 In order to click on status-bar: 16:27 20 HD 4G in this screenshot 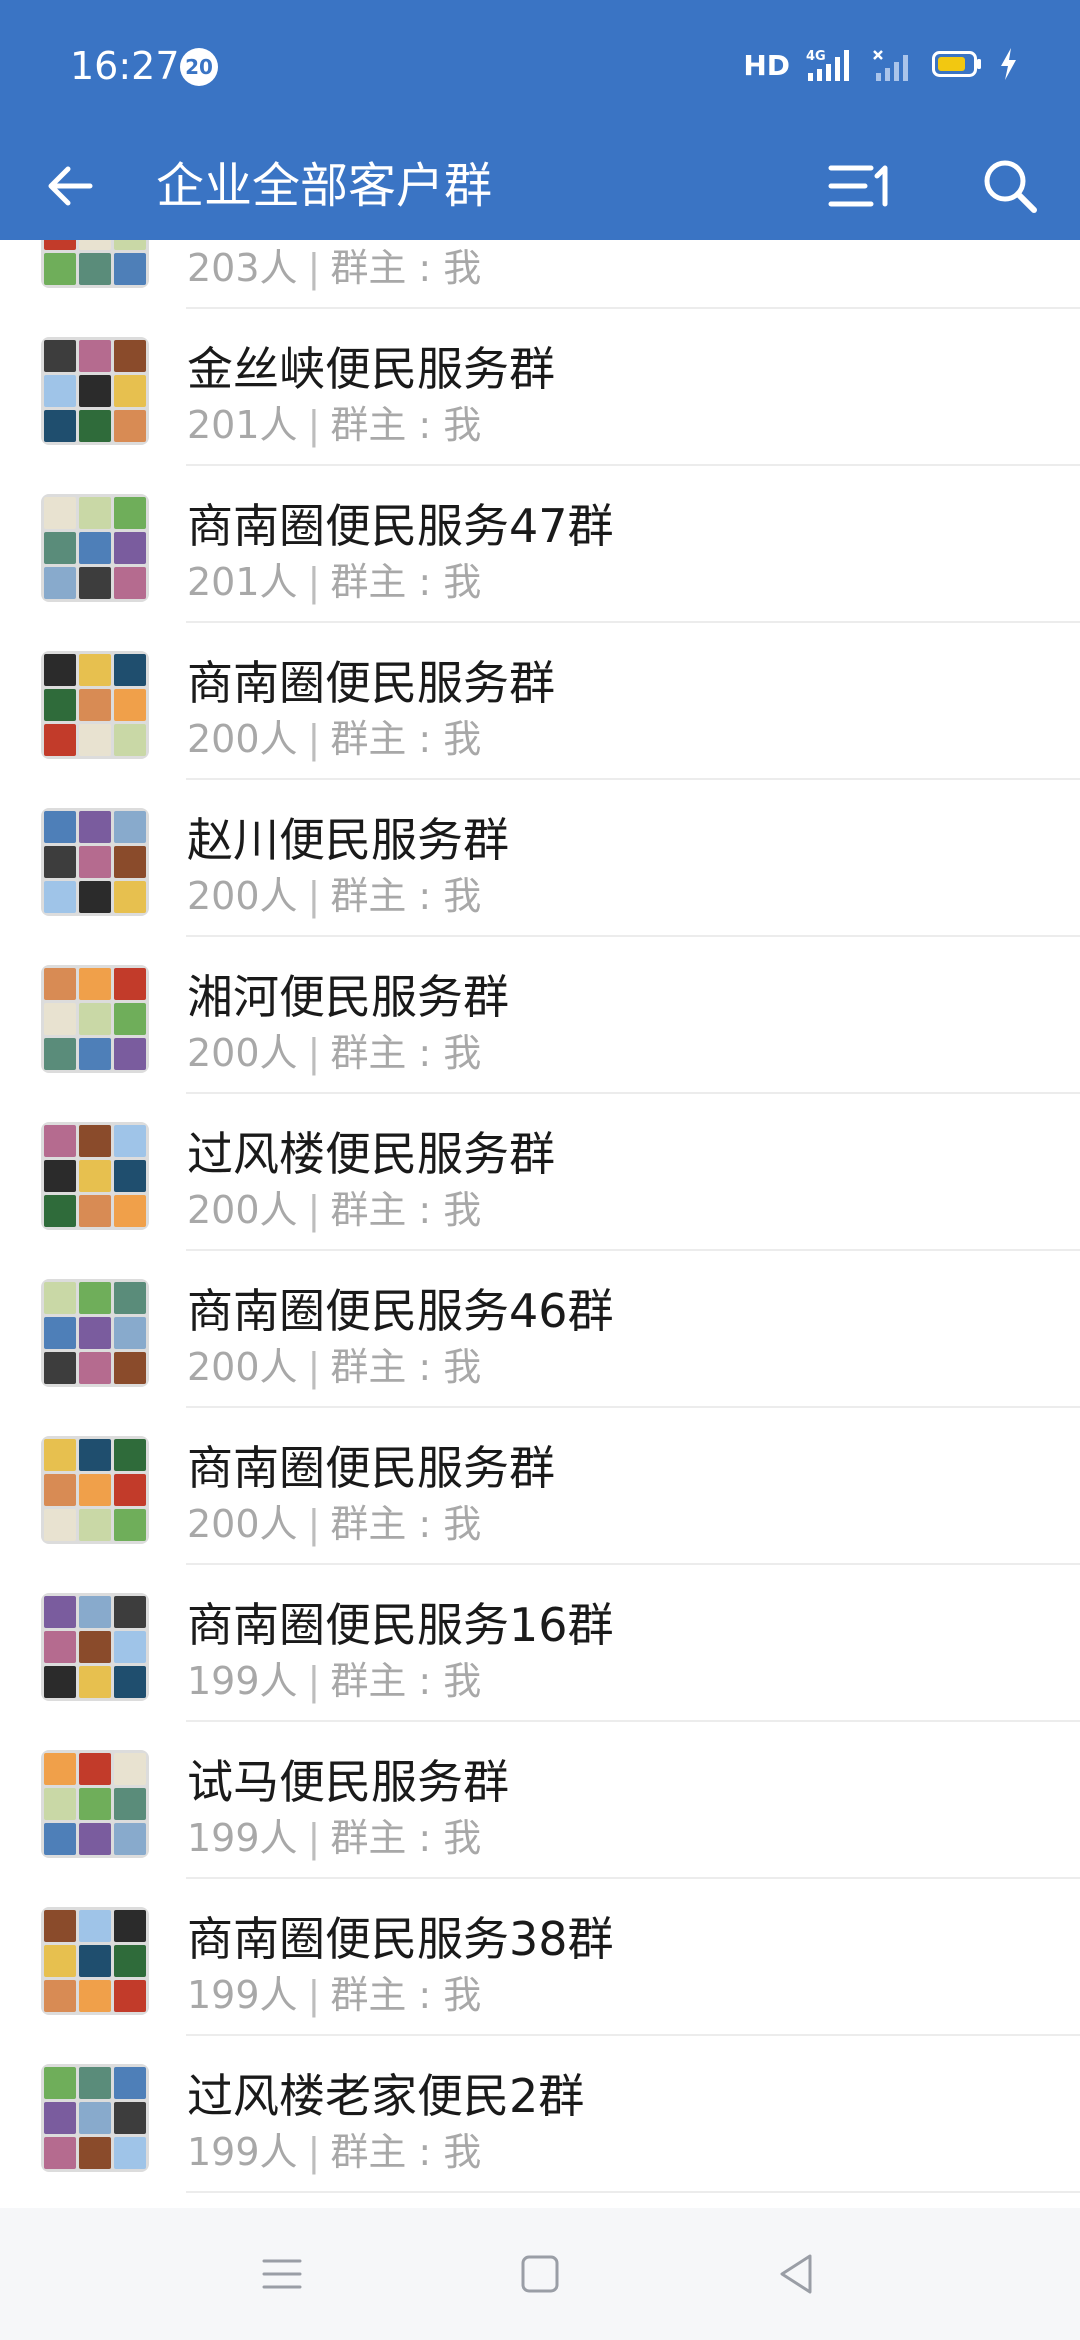, I will do `click(540, 65)`.